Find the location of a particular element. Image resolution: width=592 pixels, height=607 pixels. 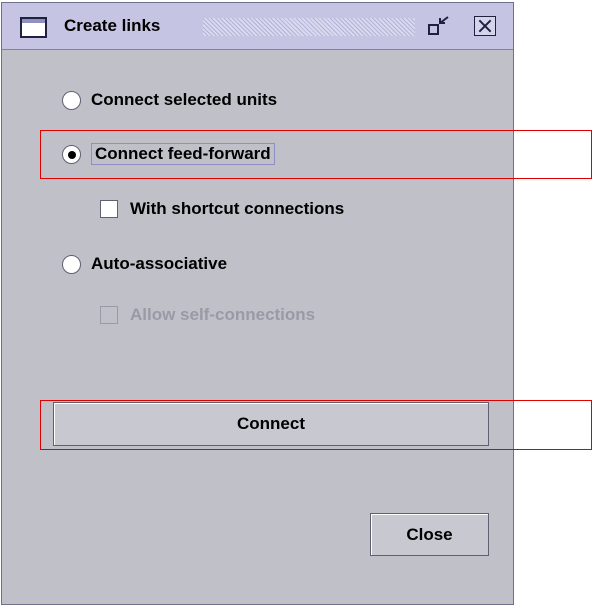

option-with-shortcut-connections: With shortcut connections is located at coordinates (222, 209).